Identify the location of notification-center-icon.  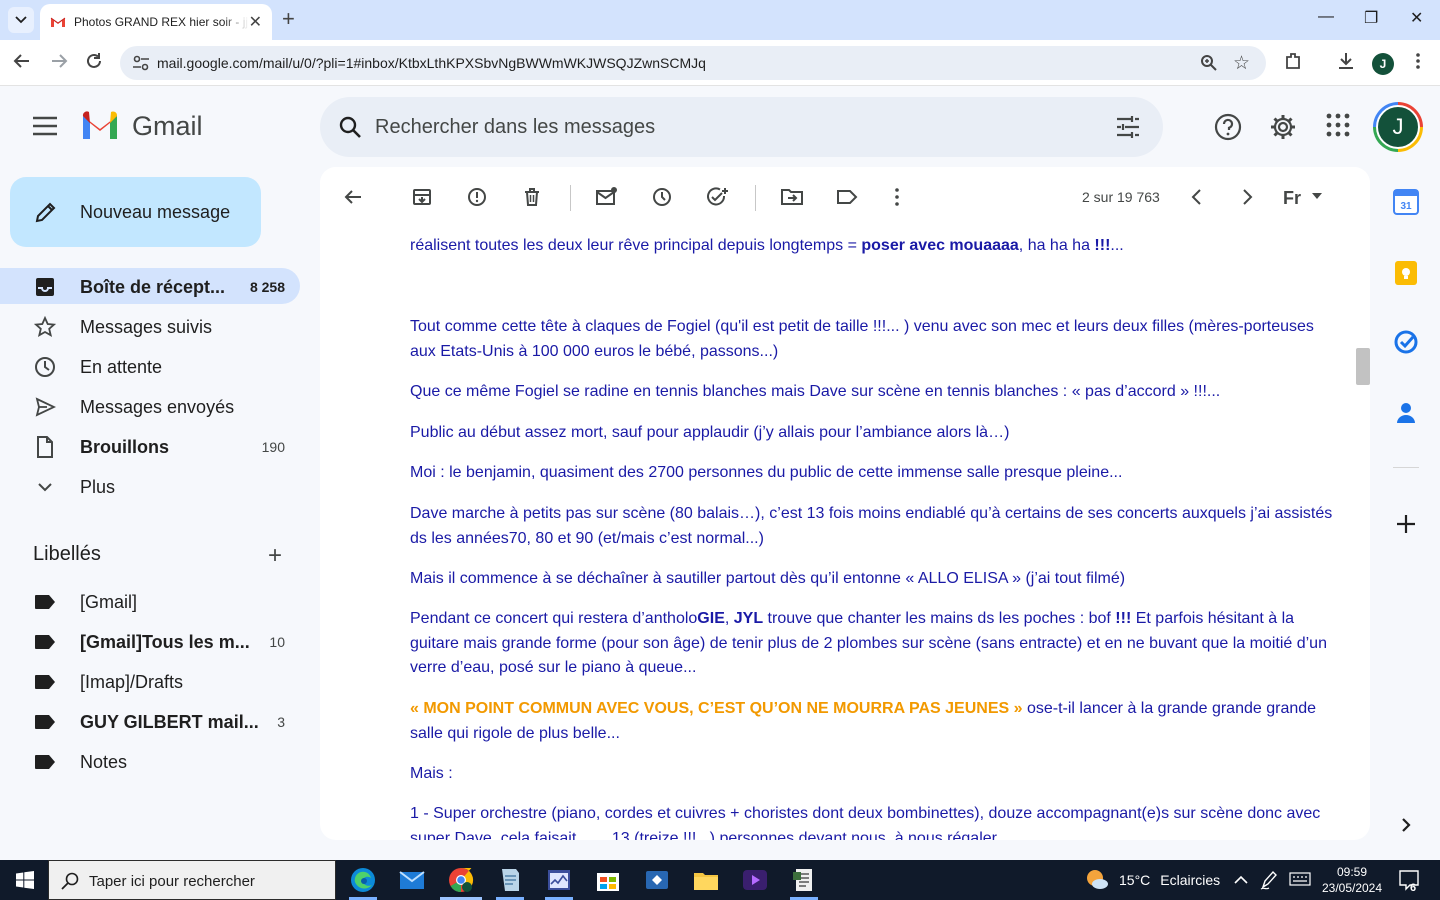
(1409, 880).